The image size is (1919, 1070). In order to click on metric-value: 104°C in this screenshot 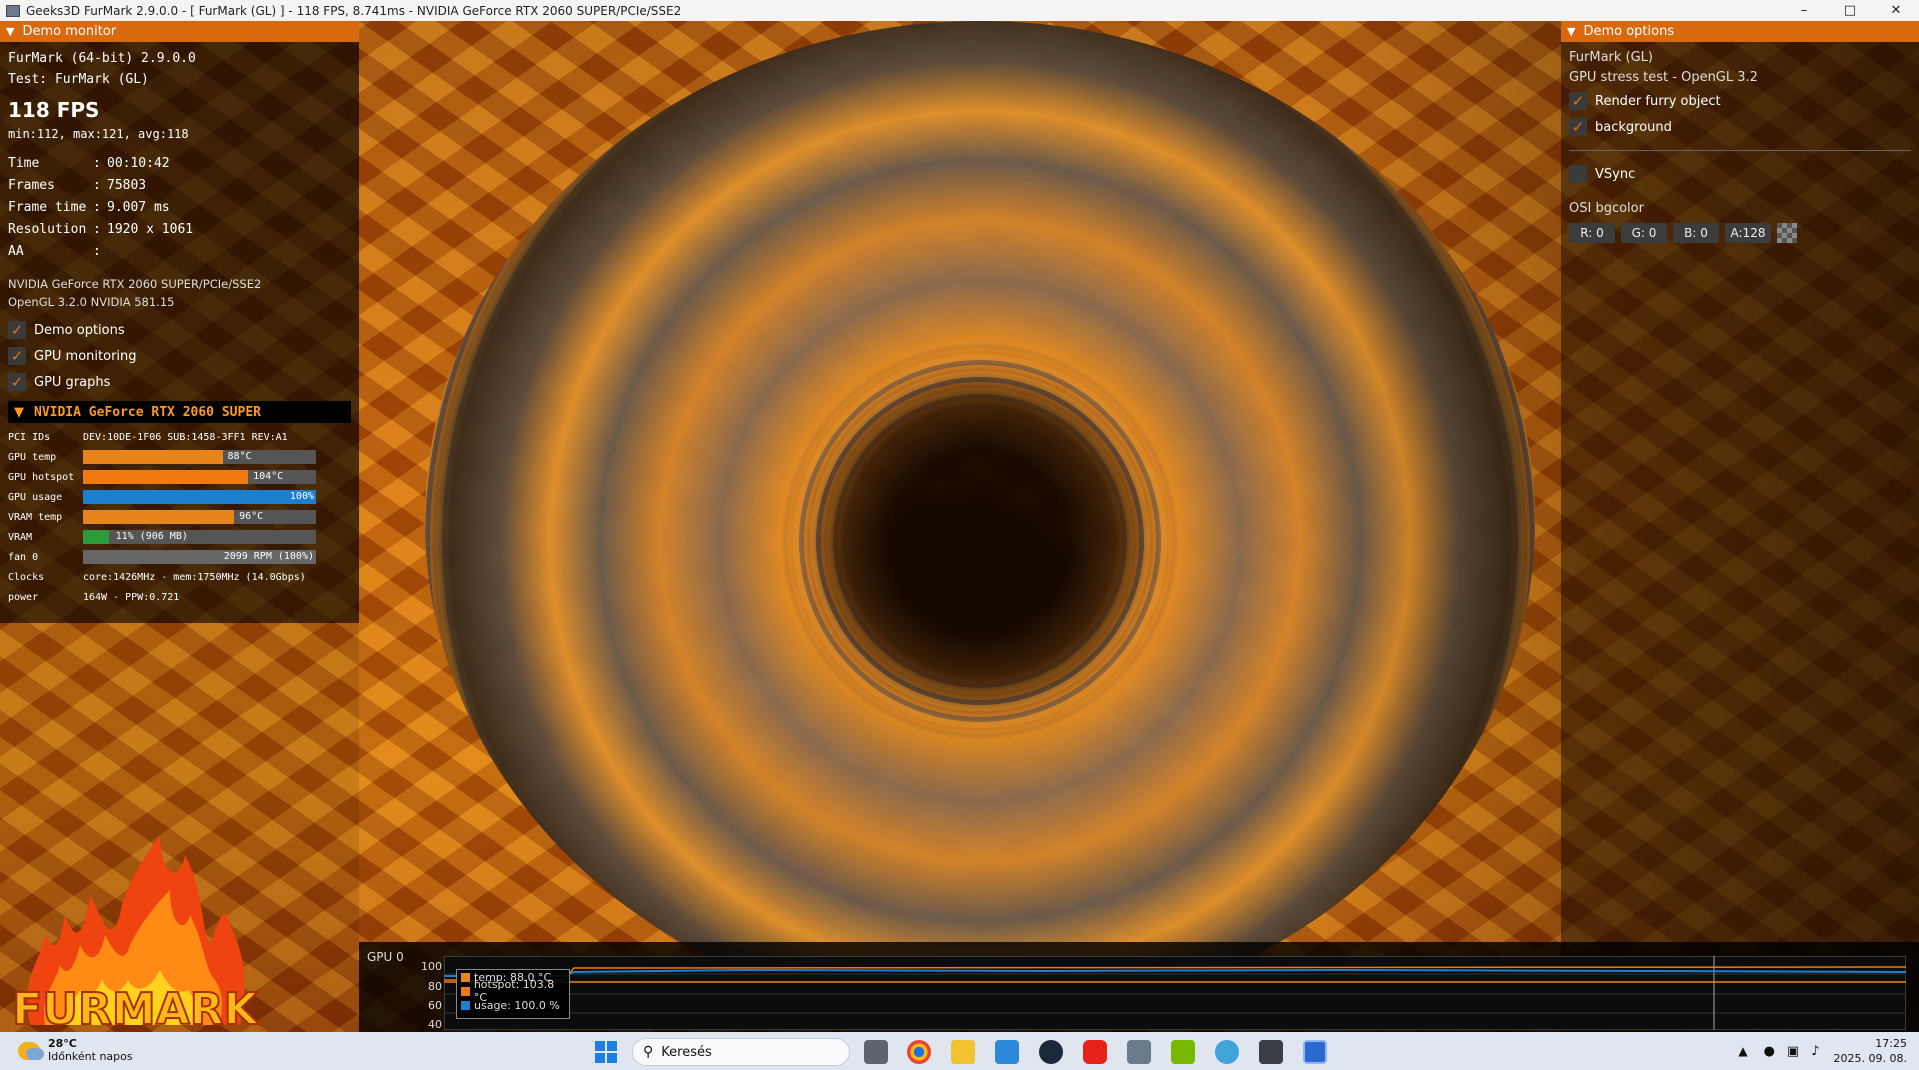, I will do `click(268, 476)`.